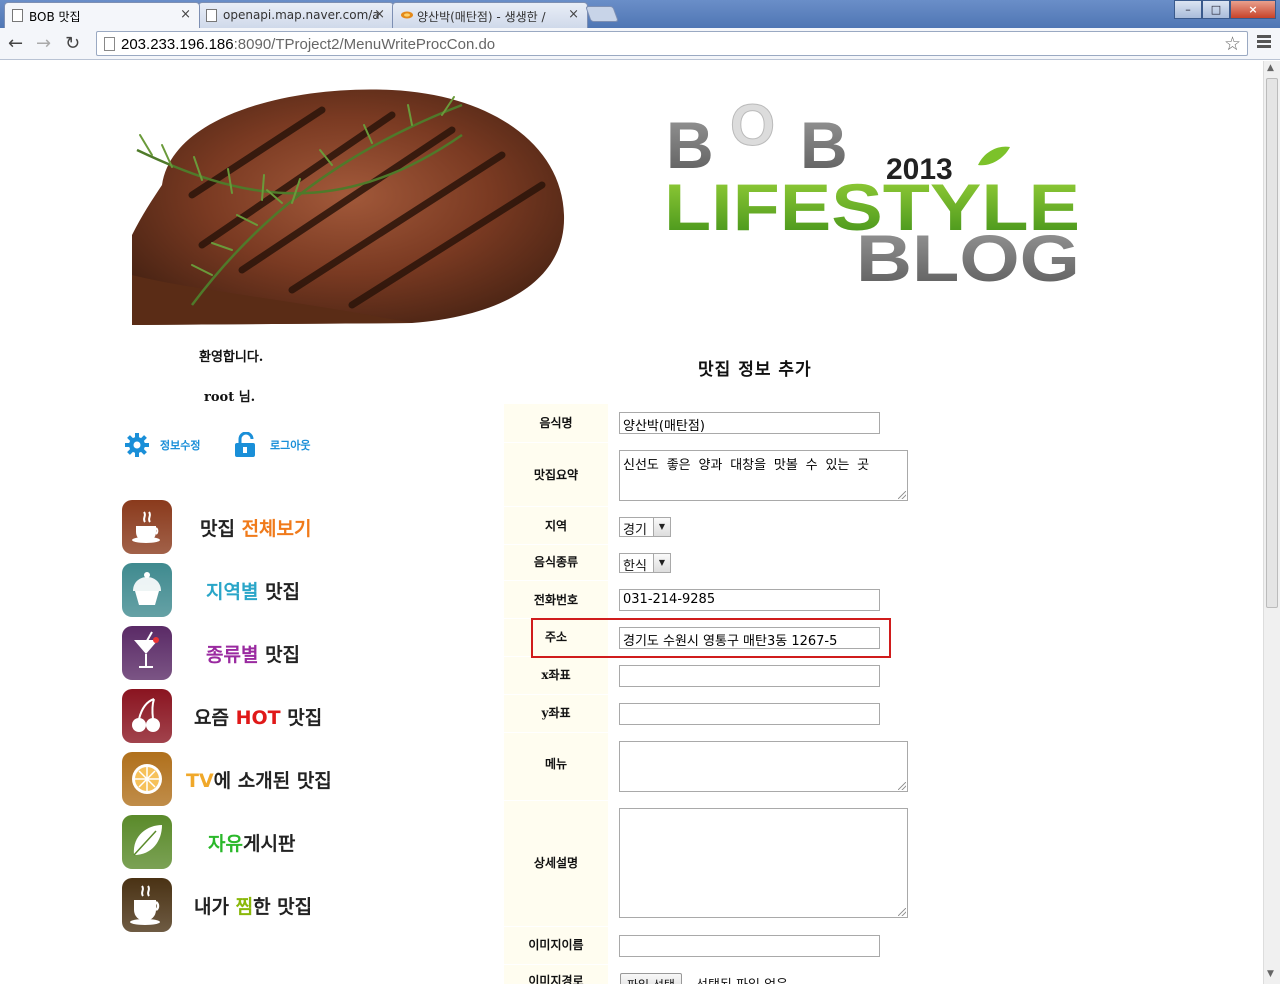 The image size is (1280, 984). Describe the element at coordinates (72, 44) in the screenshot. I see `reload-icon: ↻` at that location.